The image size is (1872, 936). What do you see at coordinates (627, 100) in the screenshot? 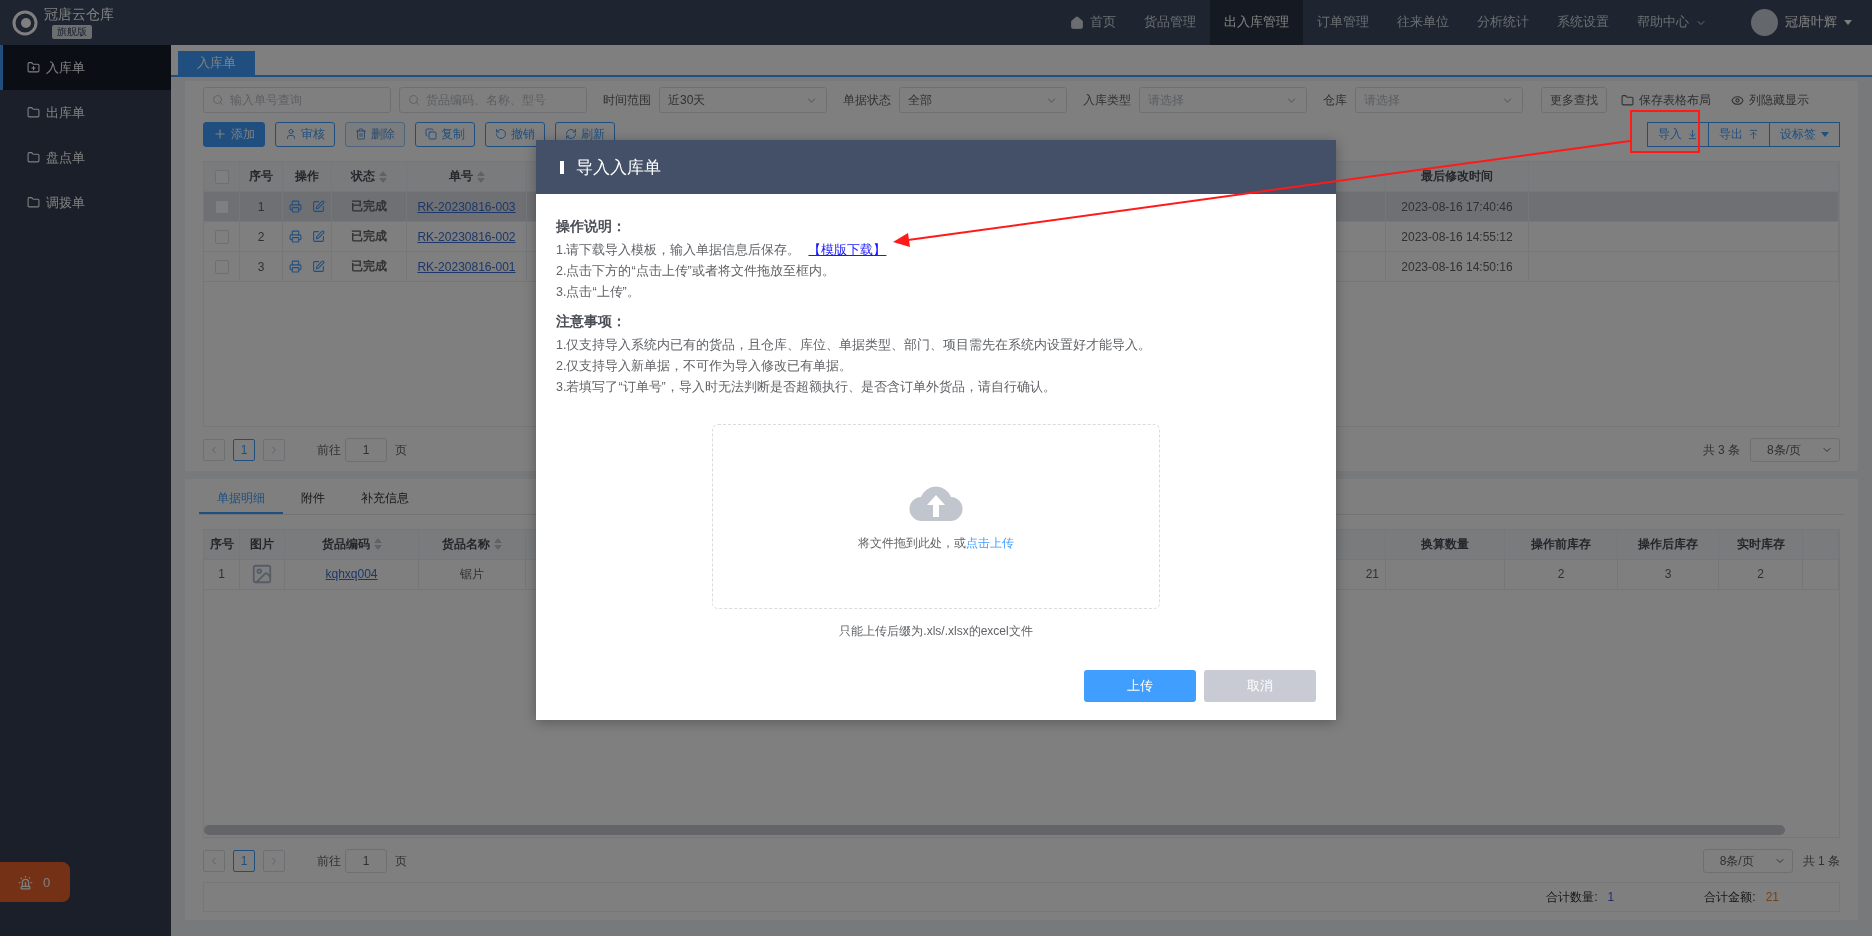
I see `filter-label: 时间范围` at bounding box center [627, 100].